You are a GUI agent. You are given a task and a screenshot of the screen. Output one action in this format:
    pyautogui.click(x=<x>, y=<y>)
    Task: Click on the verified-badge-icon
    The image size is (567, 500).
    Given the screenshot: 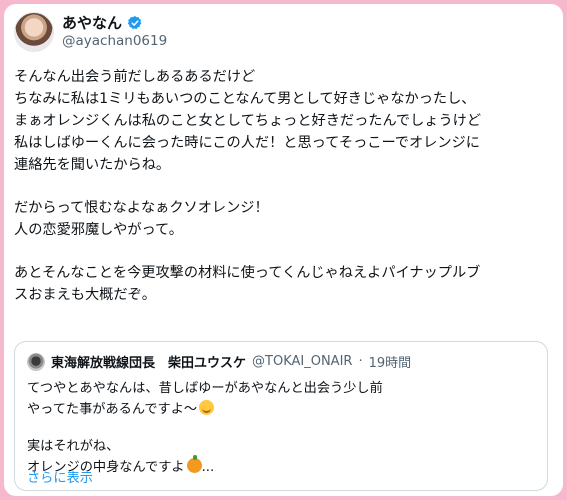 What is the action you would take?
    pyautogui.click(x=134, y=22)
    